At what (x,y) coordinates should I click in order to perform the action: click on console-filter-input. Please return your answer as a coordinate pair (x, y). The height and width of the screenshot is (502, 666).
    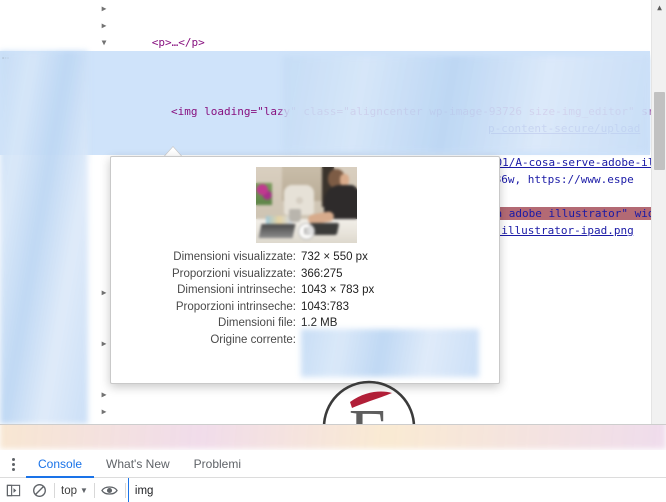
    Looking at the image, I should click on (396, 490).